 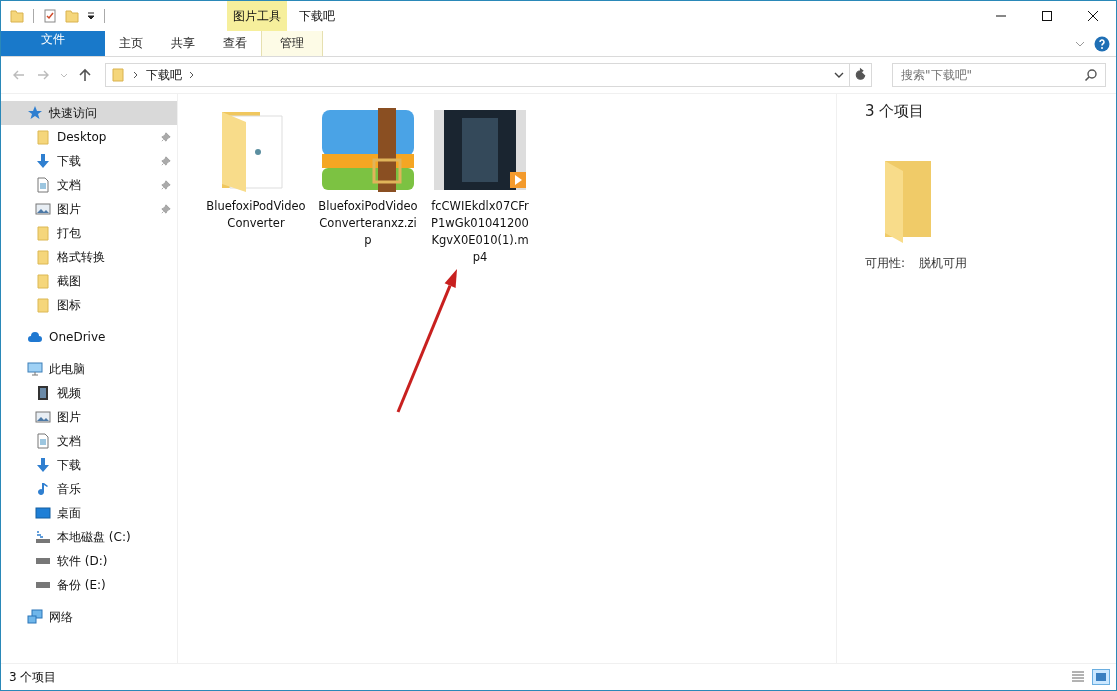 What do you see at coordinates (368, 150) in the screenshot?
I see `archive-icon` at bounding box center [368, 150].